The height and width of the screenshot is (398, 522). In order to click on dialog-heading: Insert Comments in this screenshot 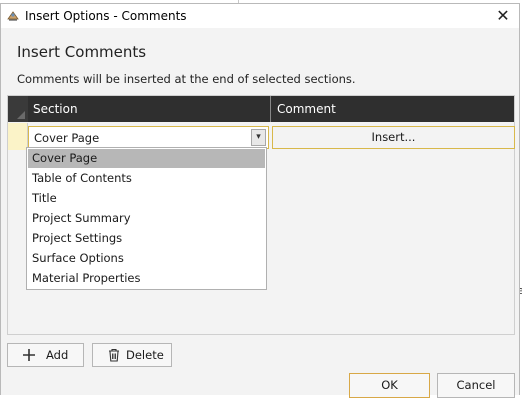, I will do `click(82, 52)`.